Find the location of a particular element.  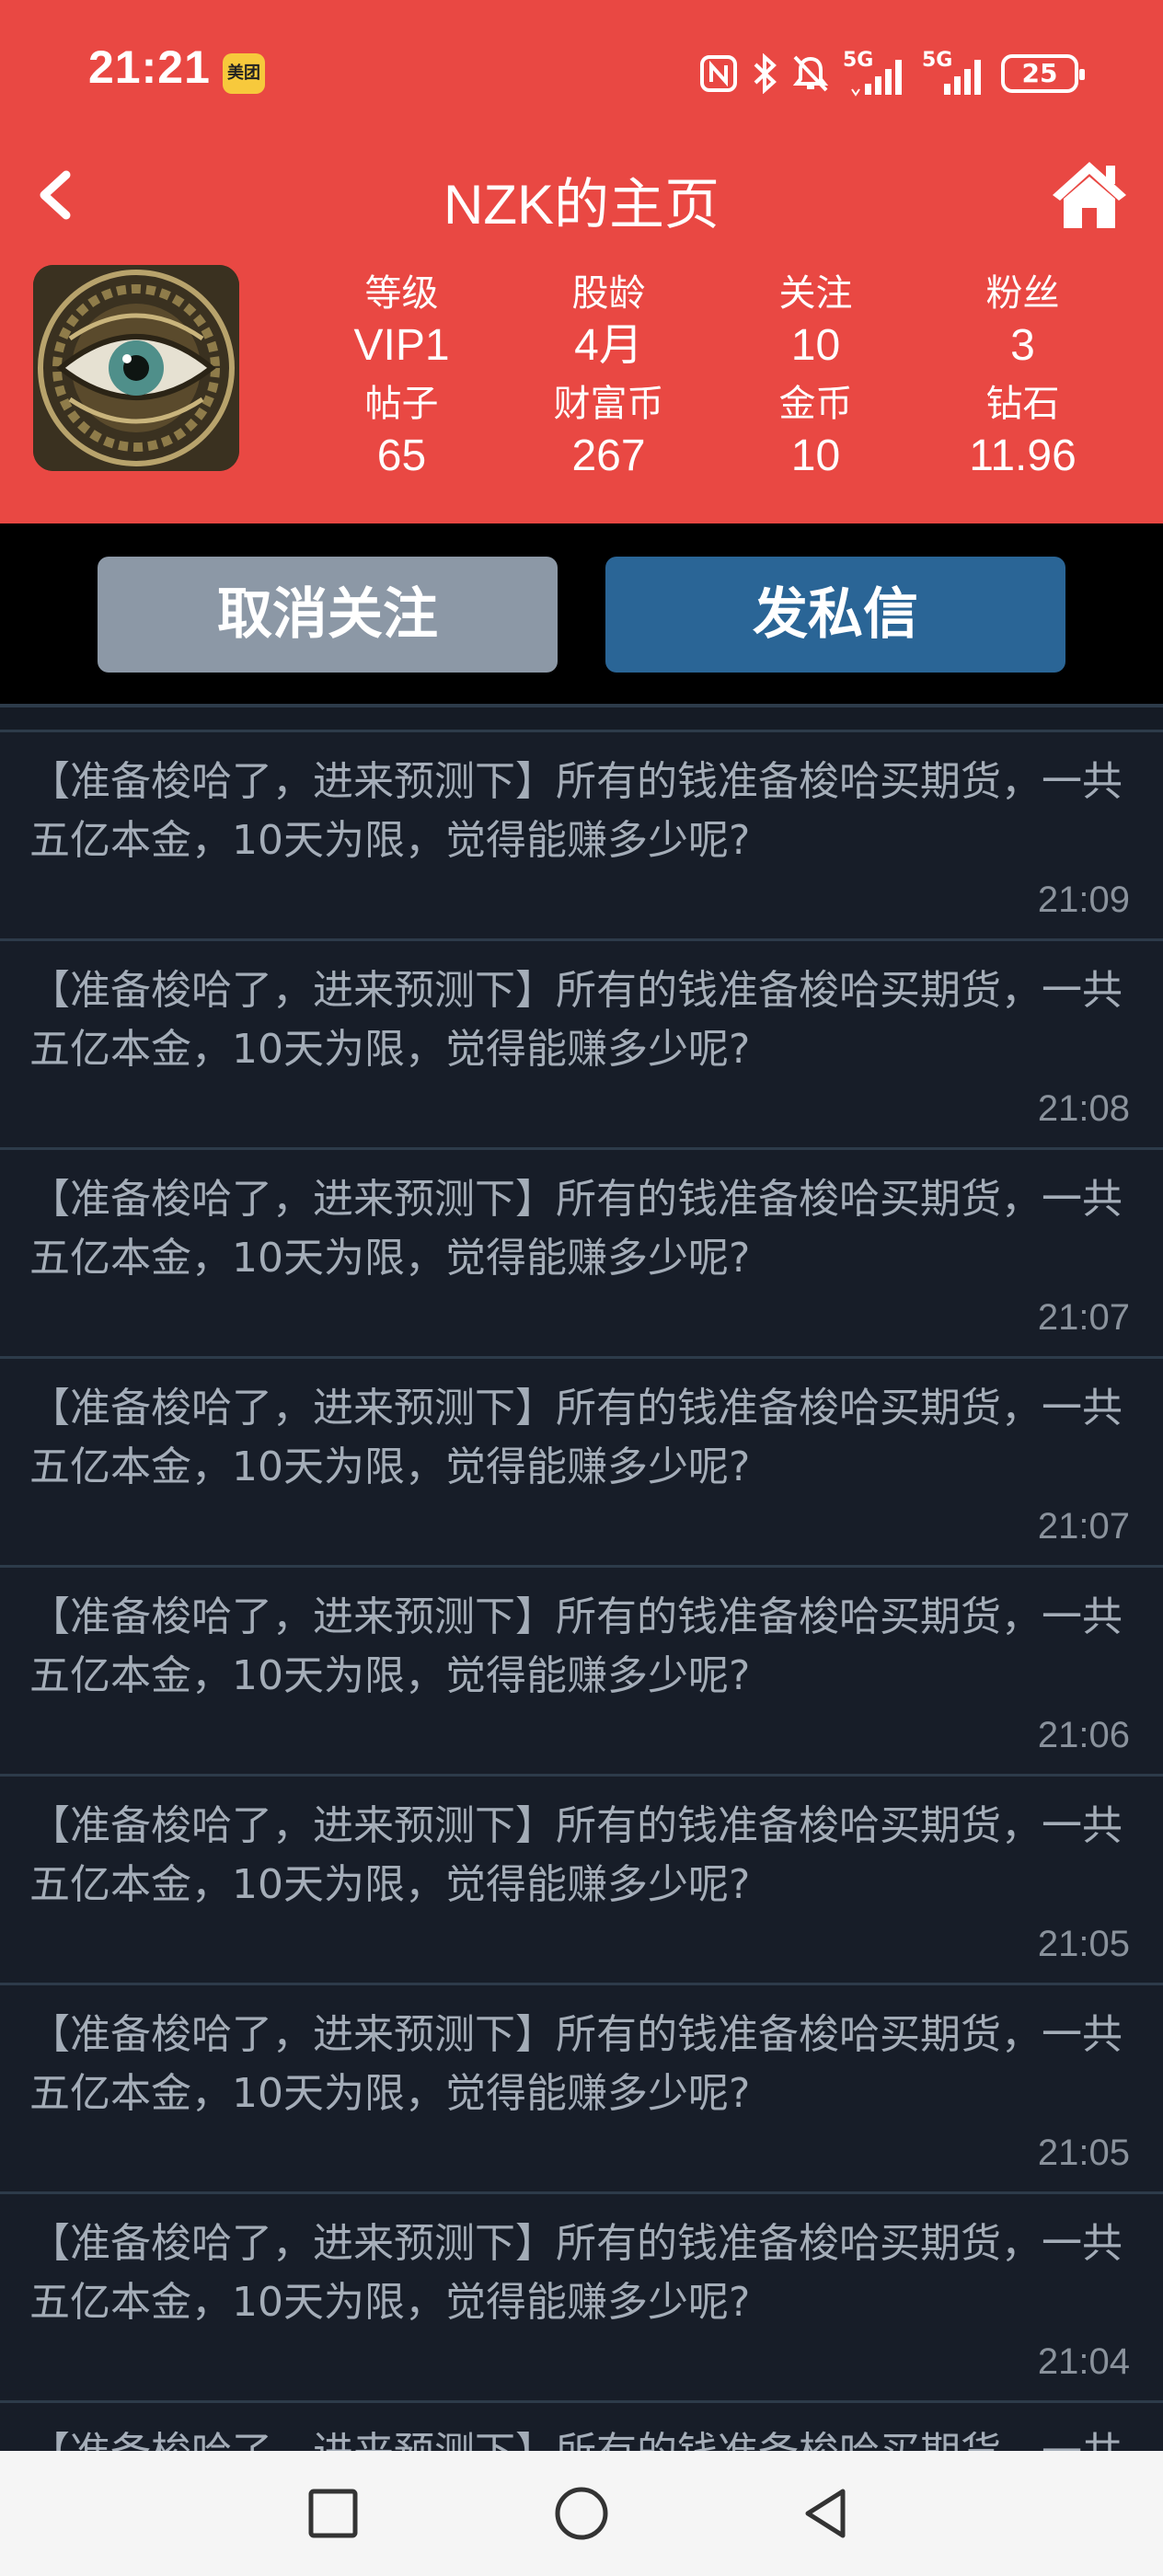

stat-value-wealth-coins: 267 is located at coordinates (608, 455).